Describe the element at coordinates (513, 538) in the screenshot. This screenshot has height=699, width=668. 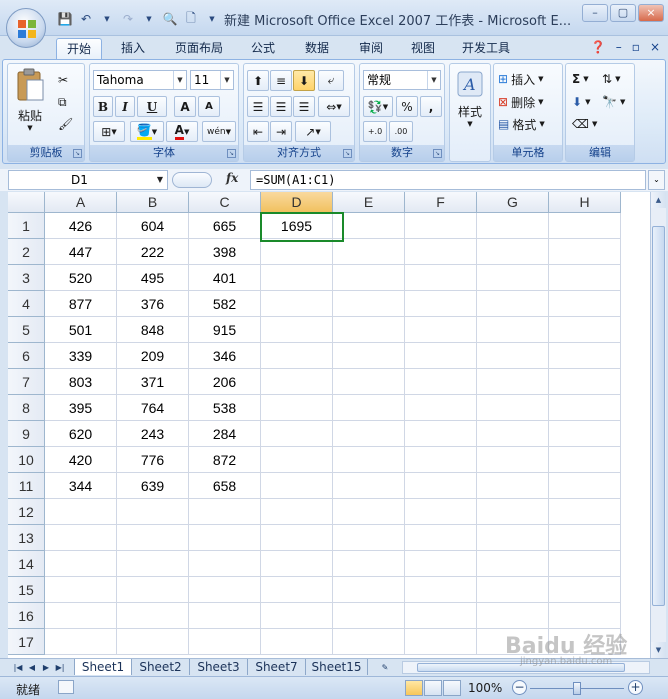
I see `cell-g13` at that location.